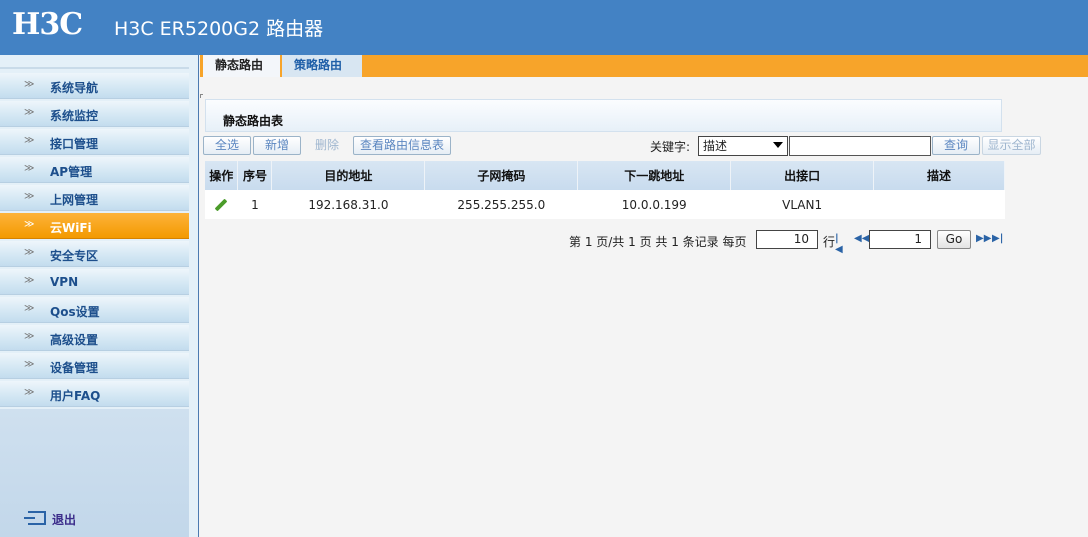 The height and width of the screenshot is (537, 1088). What do you see at coordinates (900, 239) in the screenshot?
I see `page-number-input: 1` at bounding box center [900, 239].